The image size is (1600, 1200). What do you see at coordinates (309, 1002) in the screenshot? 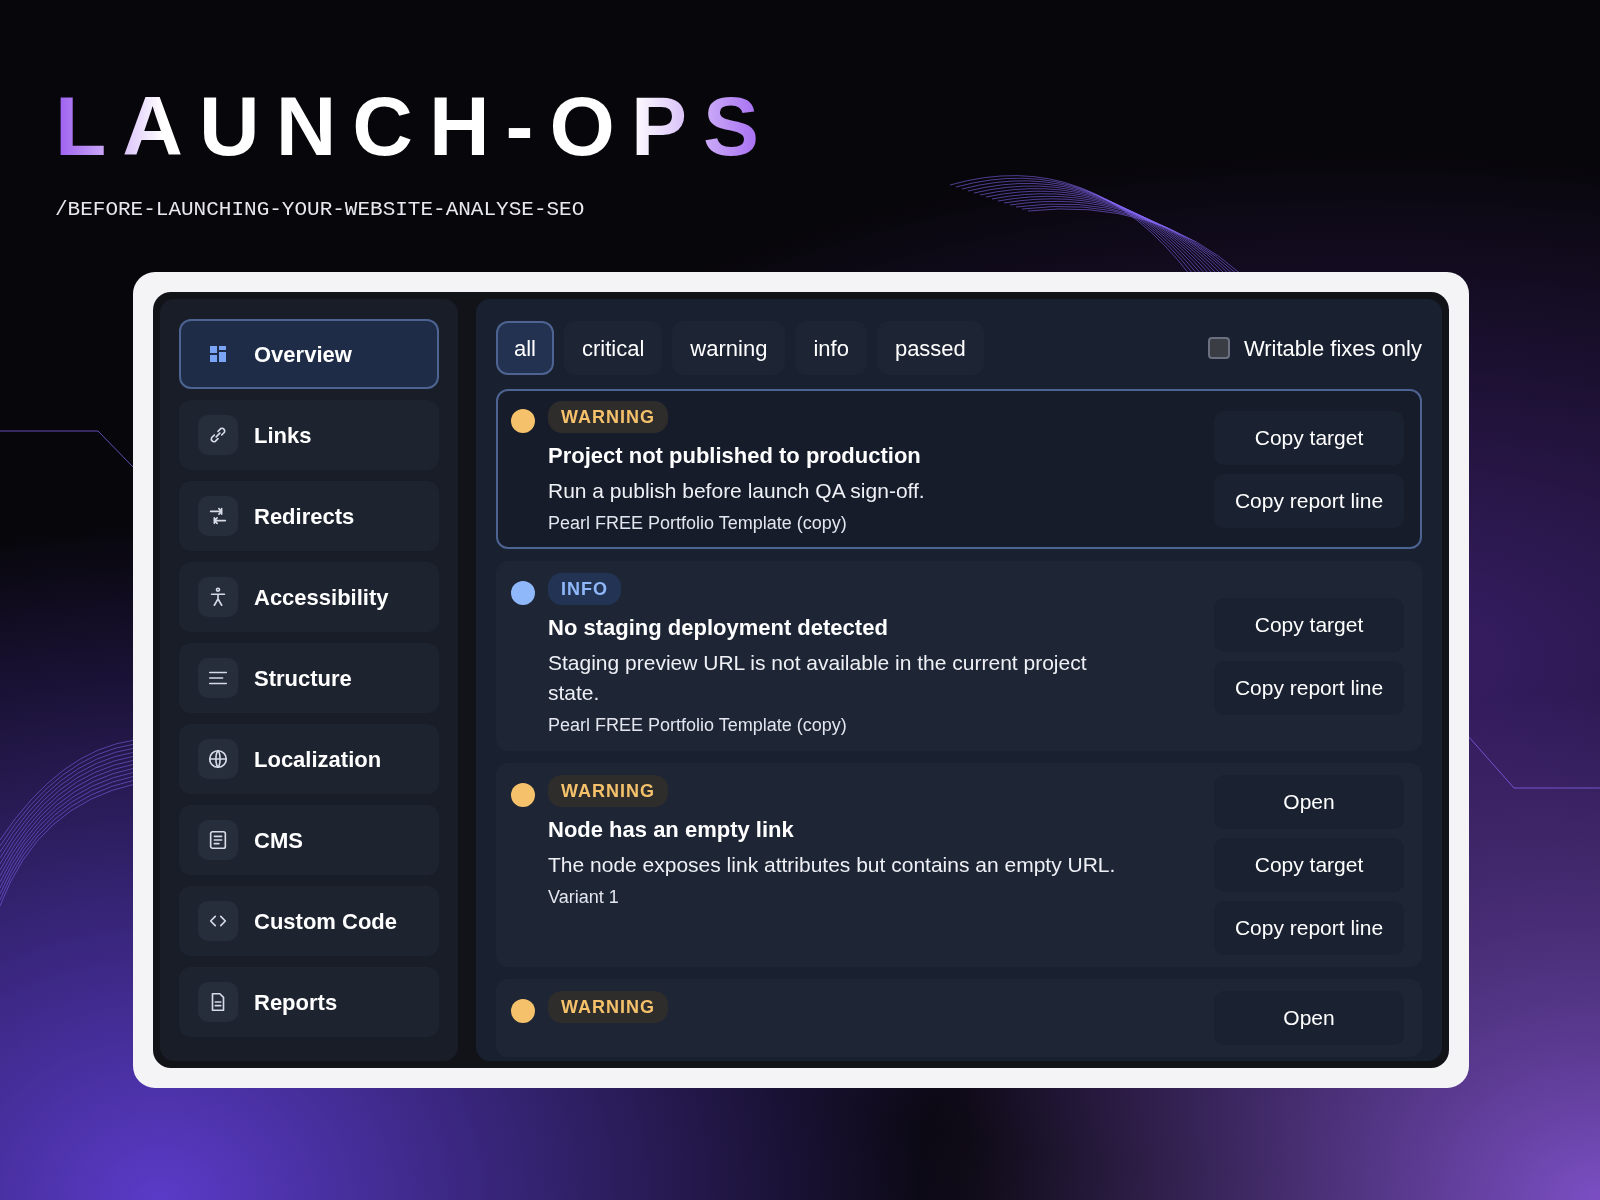
I see `sidebar-item: Reports` at bounding box center [309, 1002].